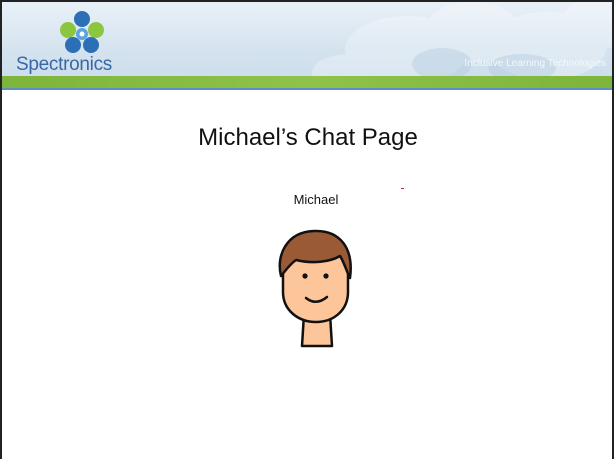 This screenshot has height=459, width=614. I want to click on boy-face-icon, so click(316, 287).